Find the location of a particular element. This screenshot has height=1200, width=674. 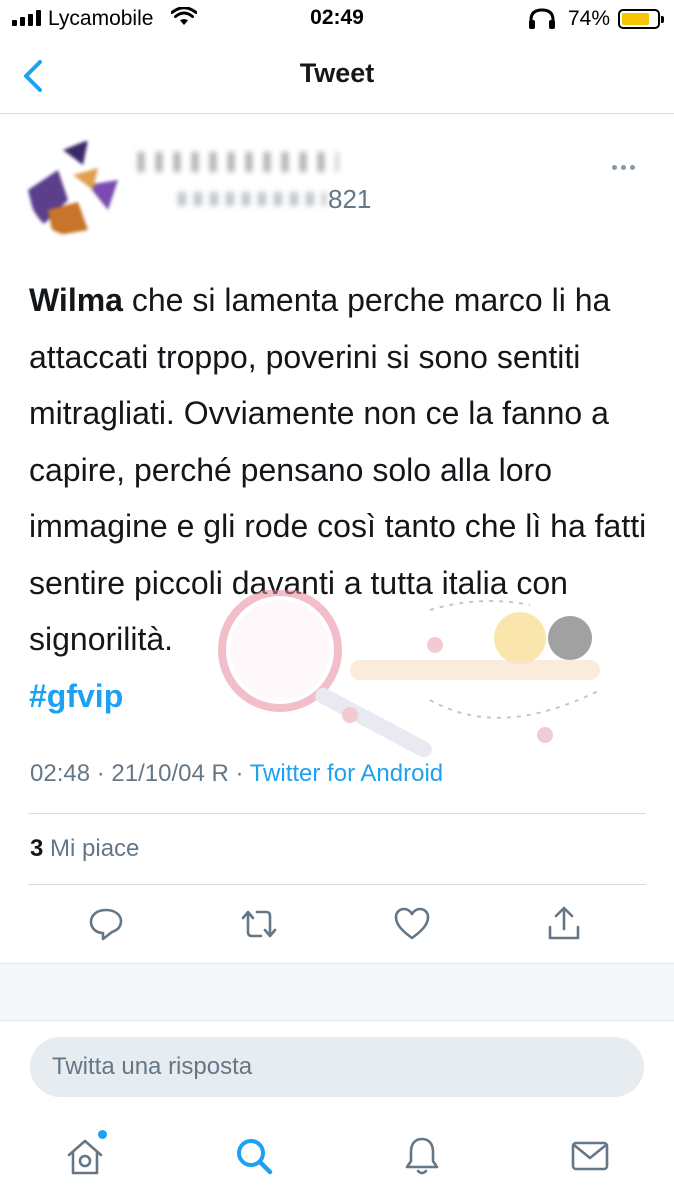

section-separator is located at coordinates (337, 992).